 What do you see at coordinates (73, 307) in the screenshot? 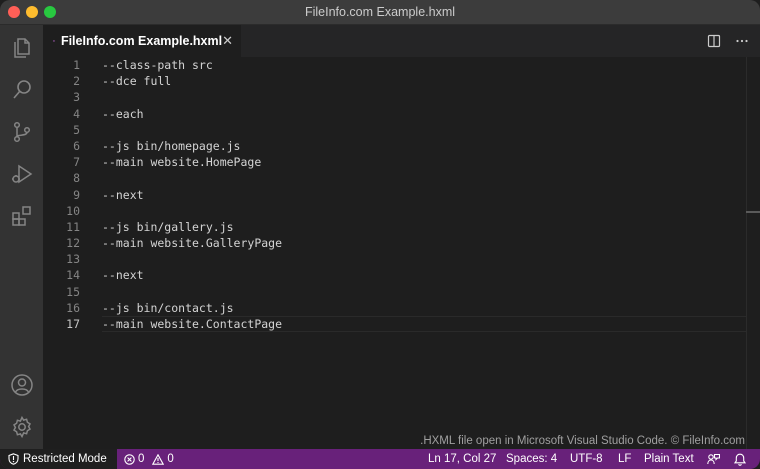
I see `line-number: 16` at bounding box center [73, 307].